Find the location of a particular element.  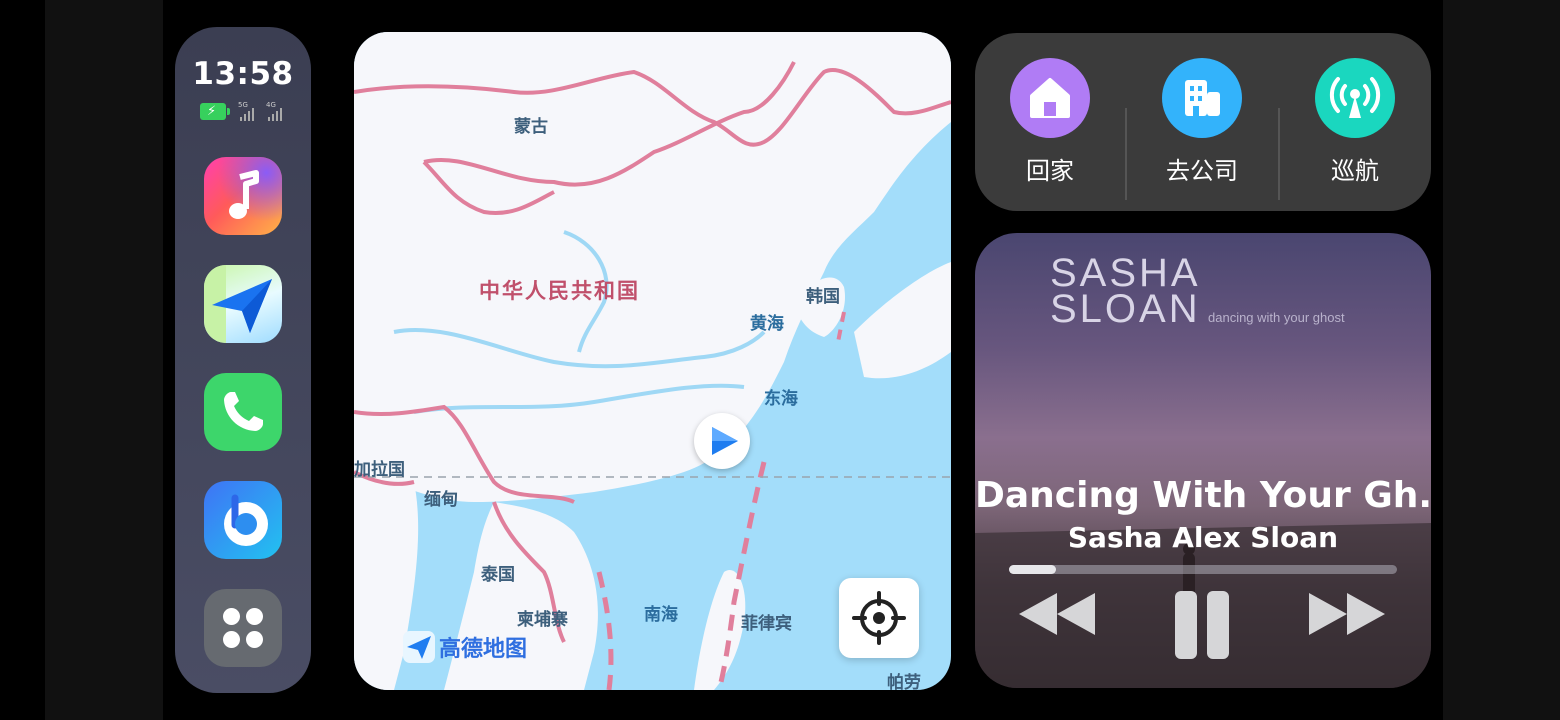

assistant-app-button is located at coordinates (243, 520).